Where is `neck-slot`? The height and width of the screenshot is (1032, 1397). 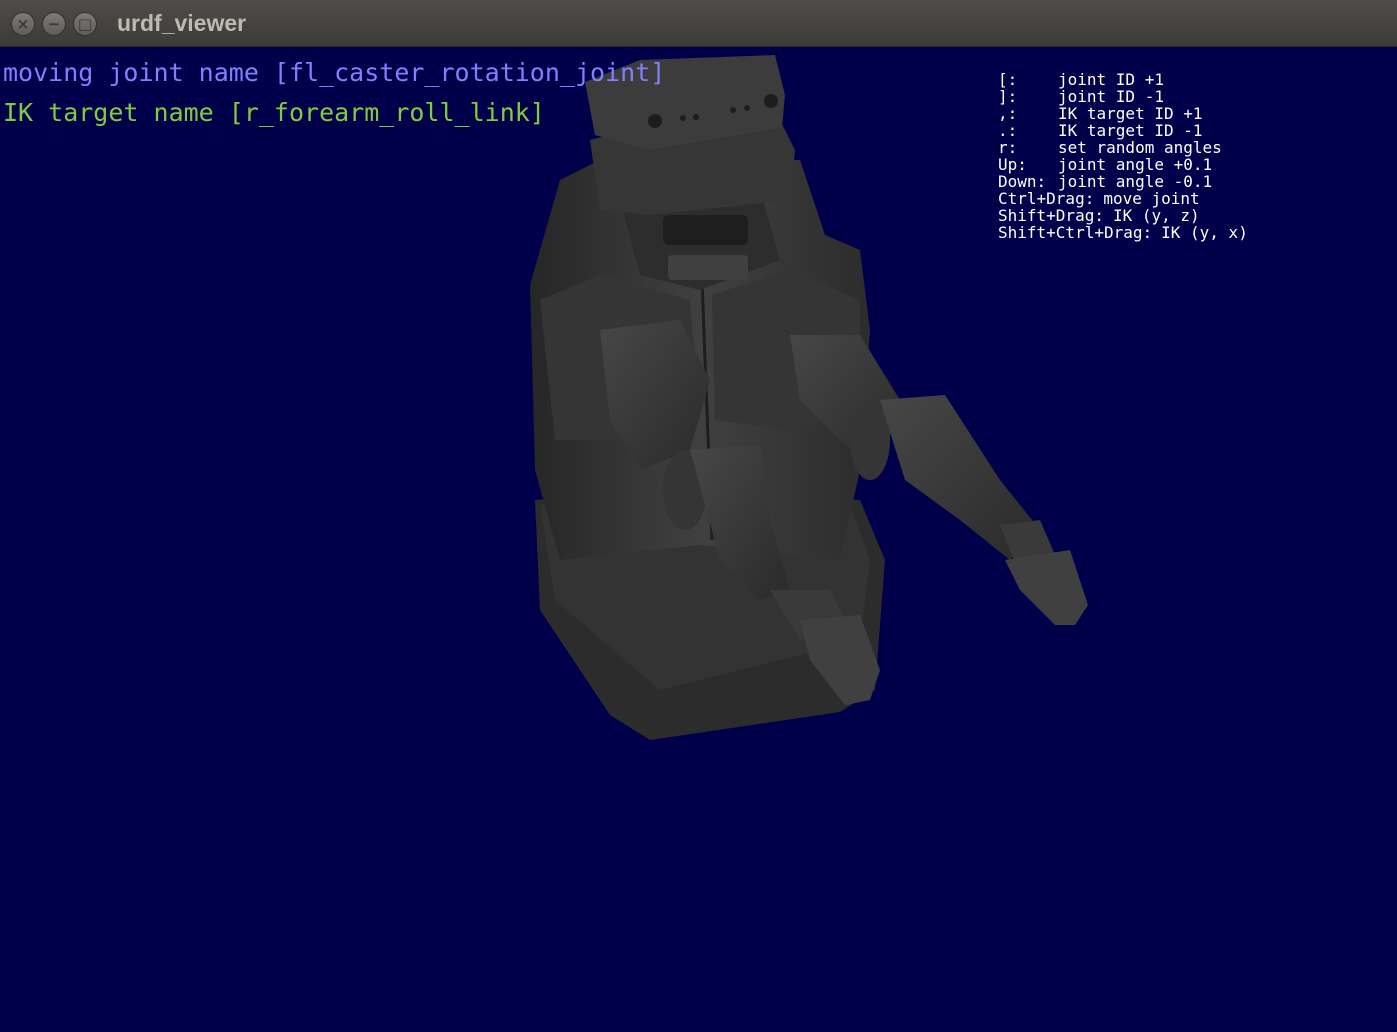
neck-slot is located at coordinates (705, 230).